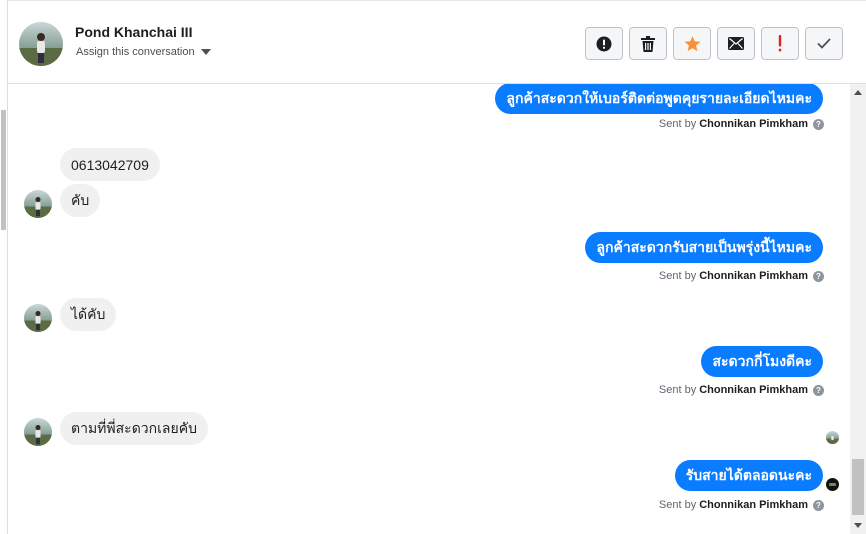 Image resolution: width=866 pixels, height=534 pixels. I want to click on scroll-up-arrow-icon, so click(858, 92).